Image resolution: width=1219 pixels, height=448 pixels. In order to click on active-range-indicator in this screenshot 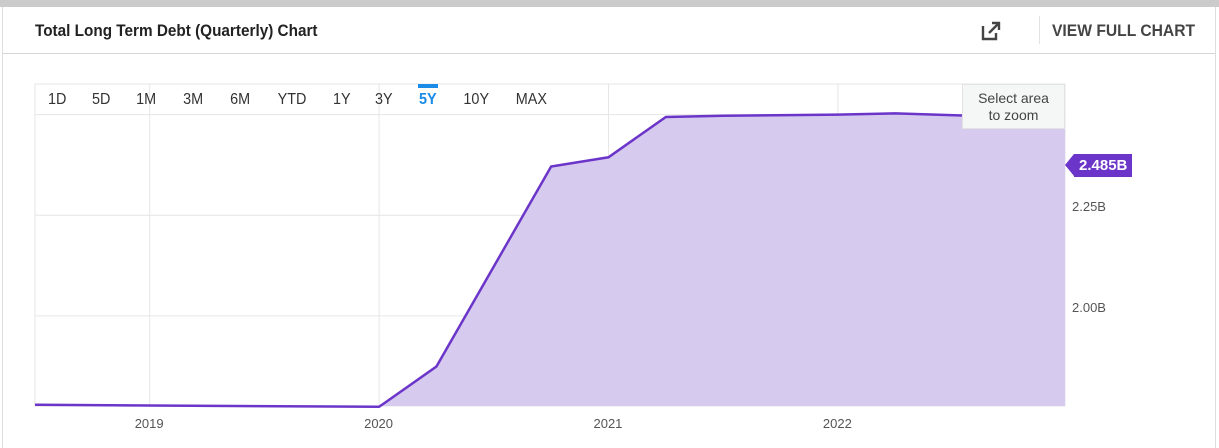, I will do `click(428, 86)`.